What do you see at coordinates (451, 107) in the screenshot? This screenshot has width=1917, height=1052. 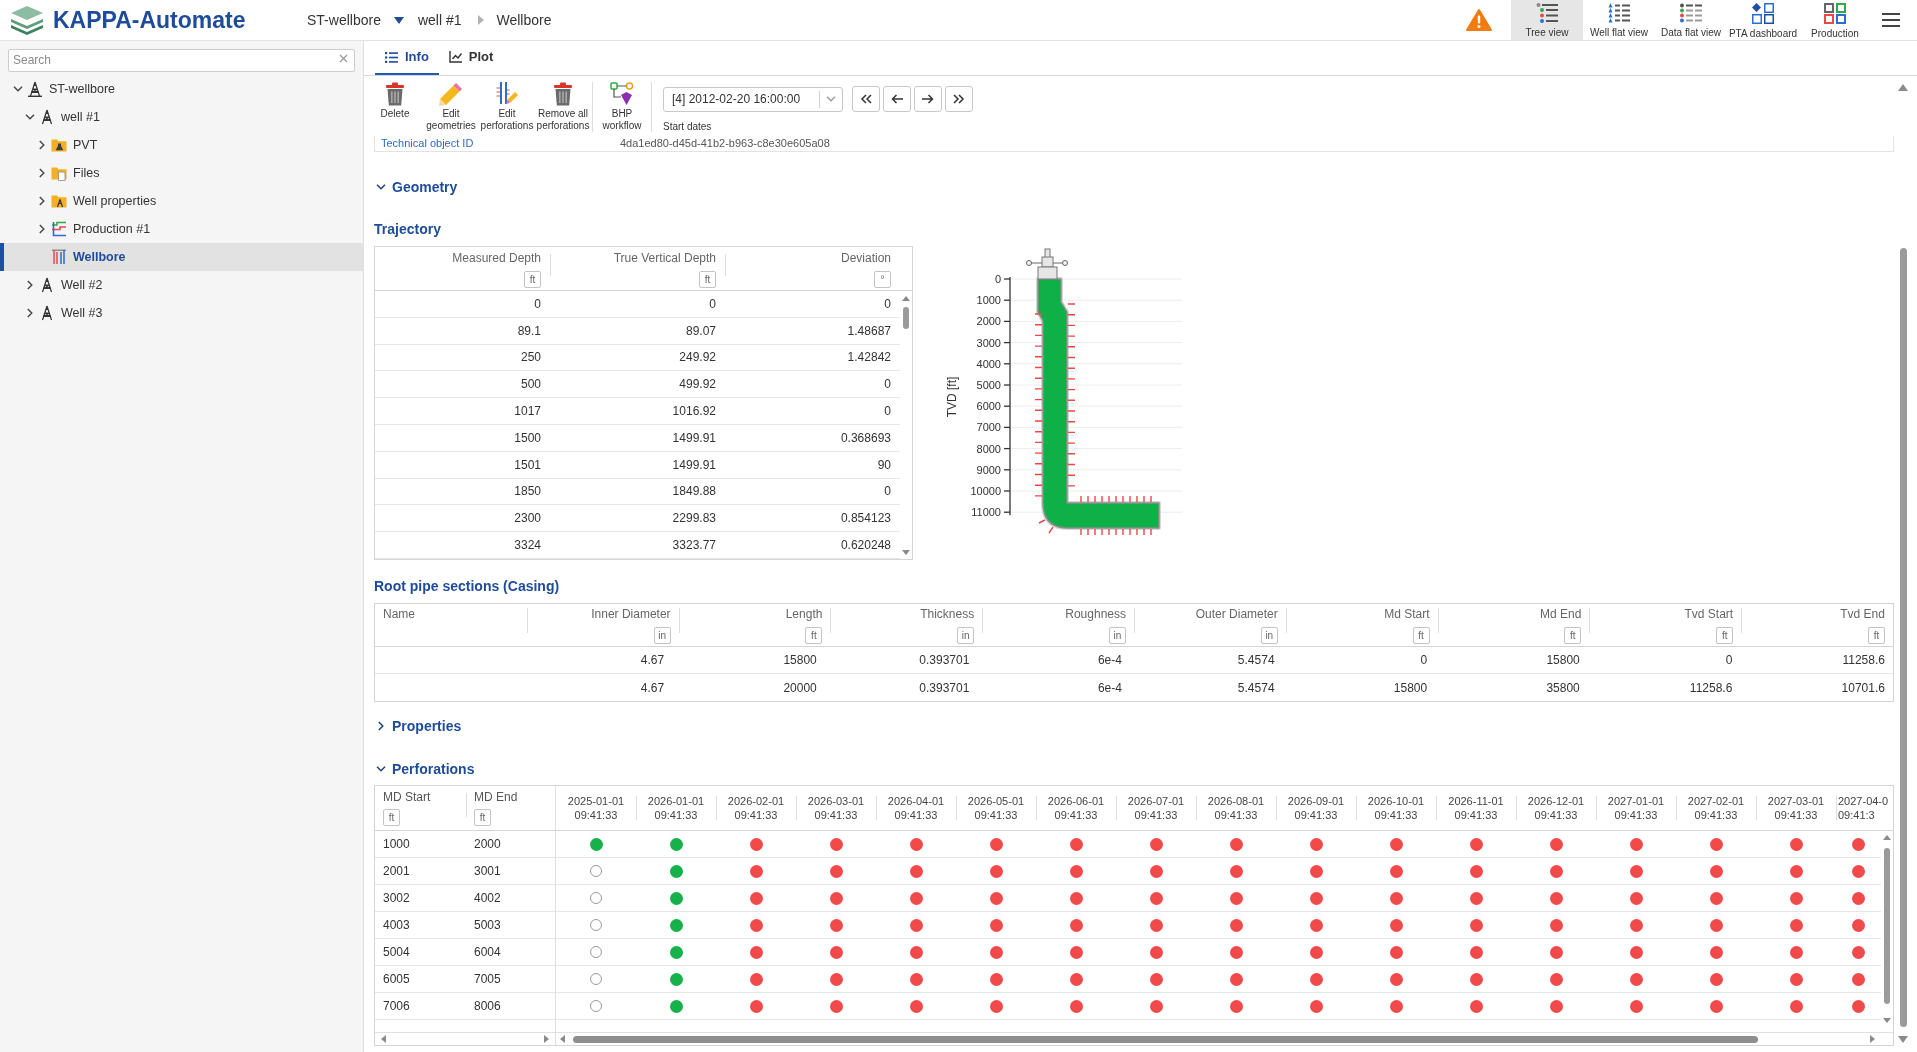 I see `toolbar-button: Edit geometries` at bounding box center [451, 107].